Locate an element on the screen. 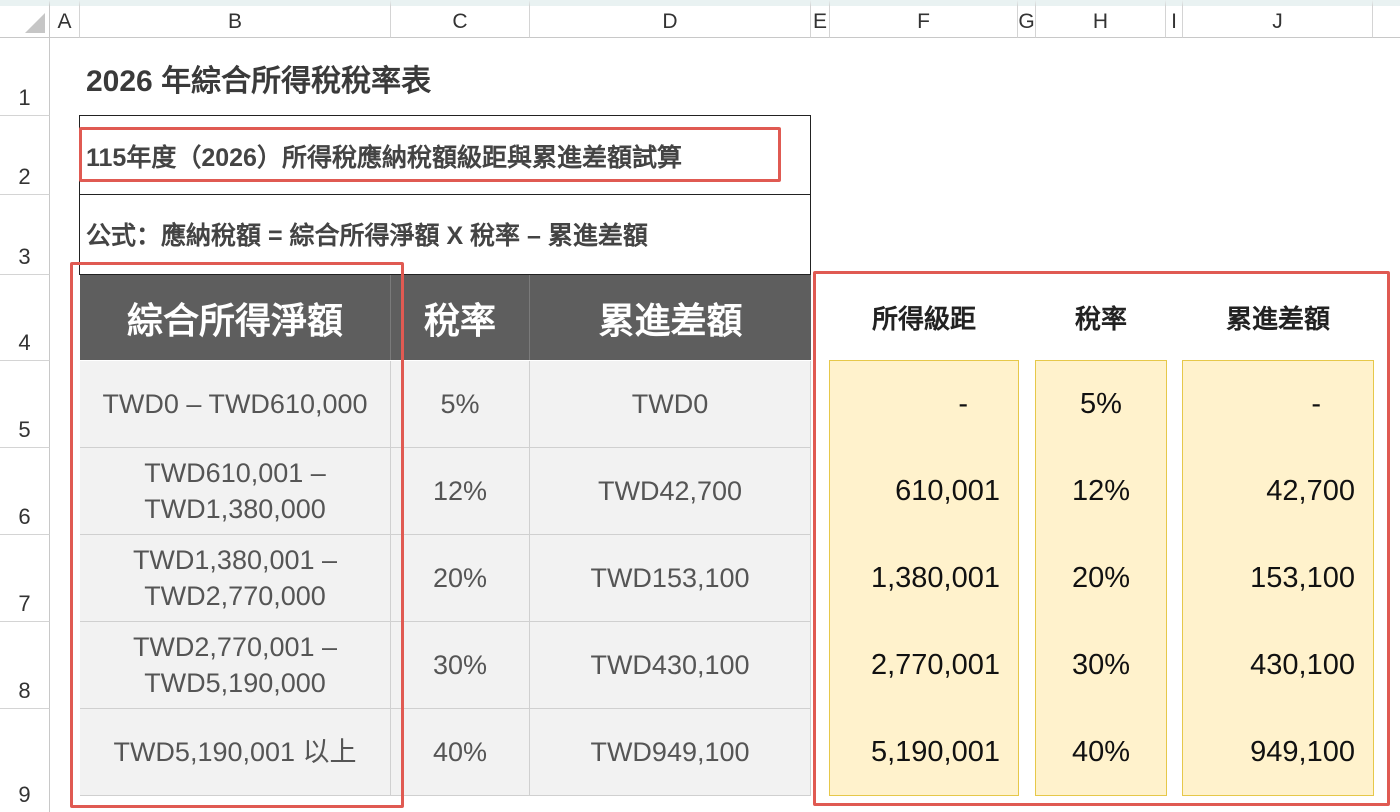  formula-text: 公式：應納稅額 = 綜合所得淨額 X 稅率 – 累進差額 is located at coordinates (367, 234).